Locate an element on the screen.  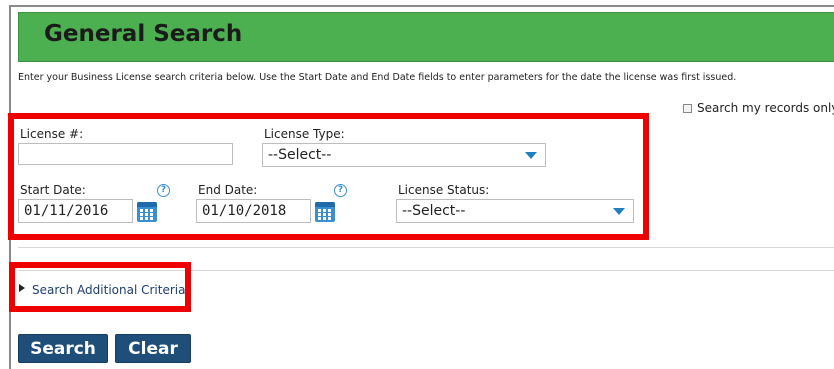
clear-button: Clear is located at coordinates (153, 348).